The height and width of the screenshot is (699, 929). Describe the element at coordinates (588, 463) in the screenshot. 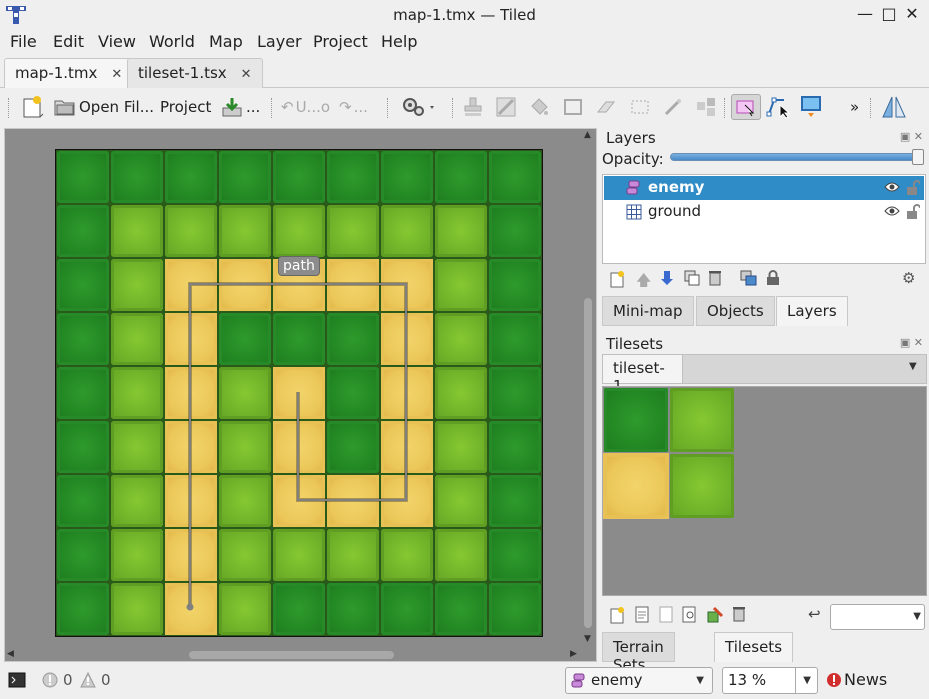

I see `vertical-scroll-thumb` at that location.